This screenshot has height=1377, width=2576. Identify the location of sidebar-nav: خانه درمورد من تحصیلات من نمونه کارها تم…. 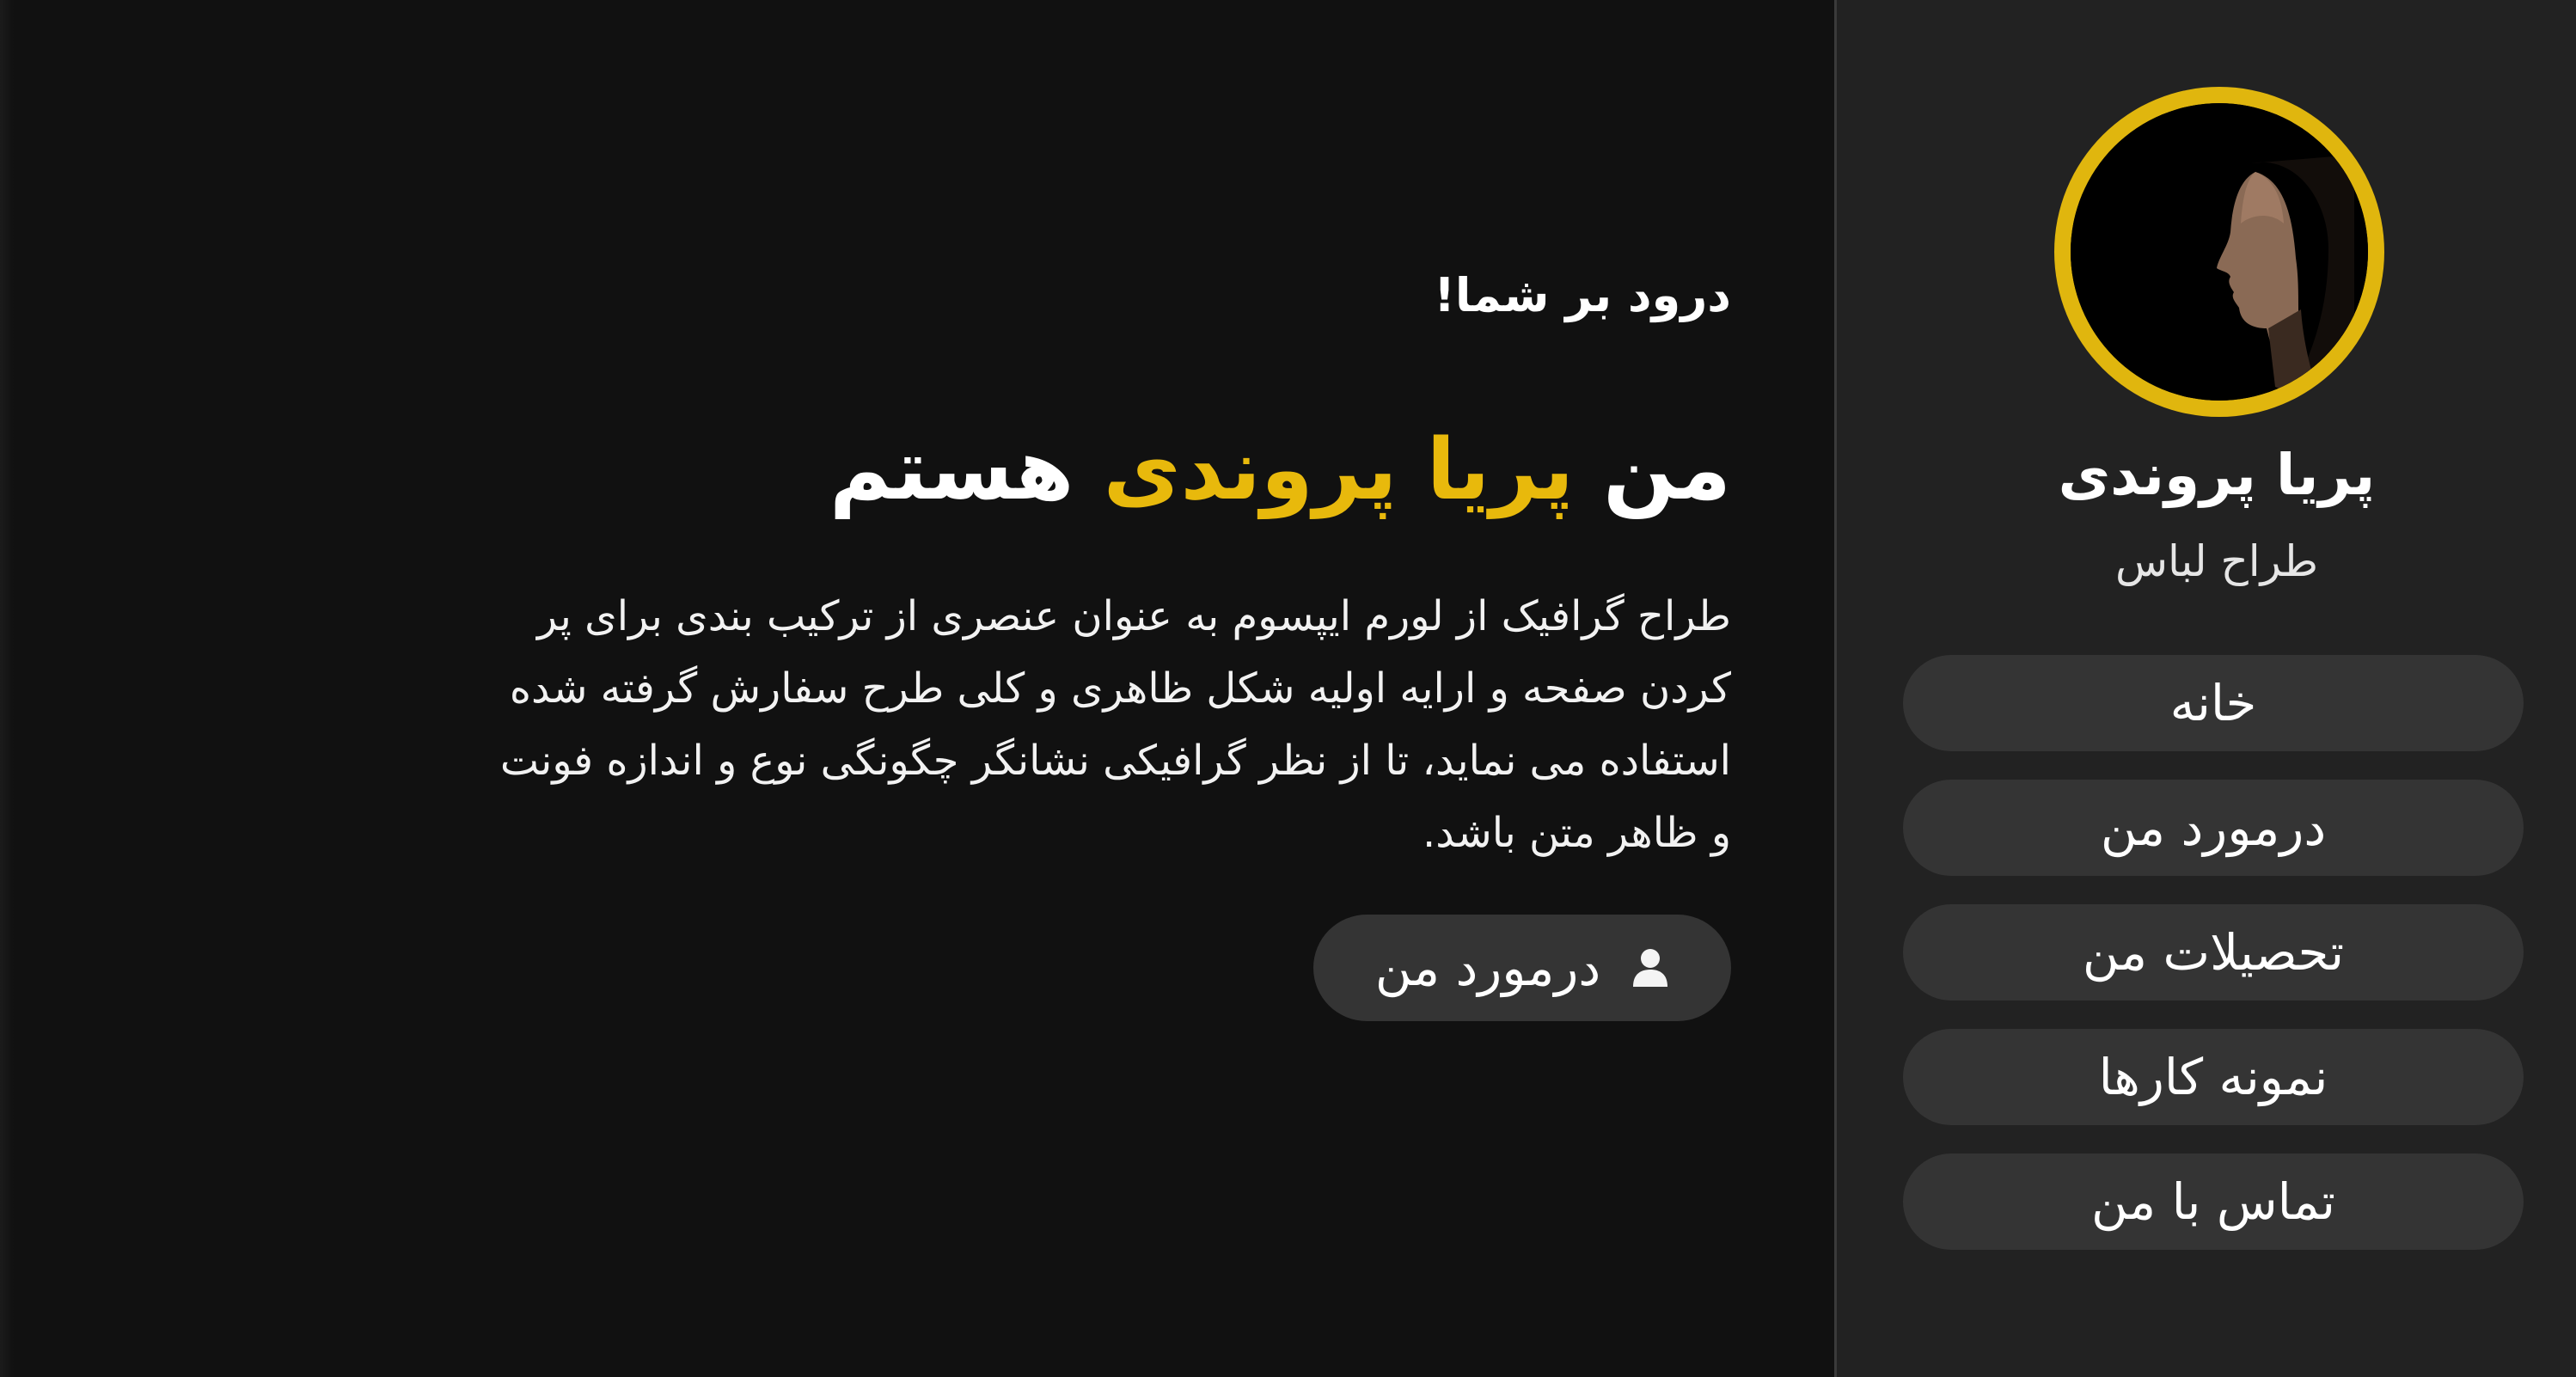
(2213, 967).